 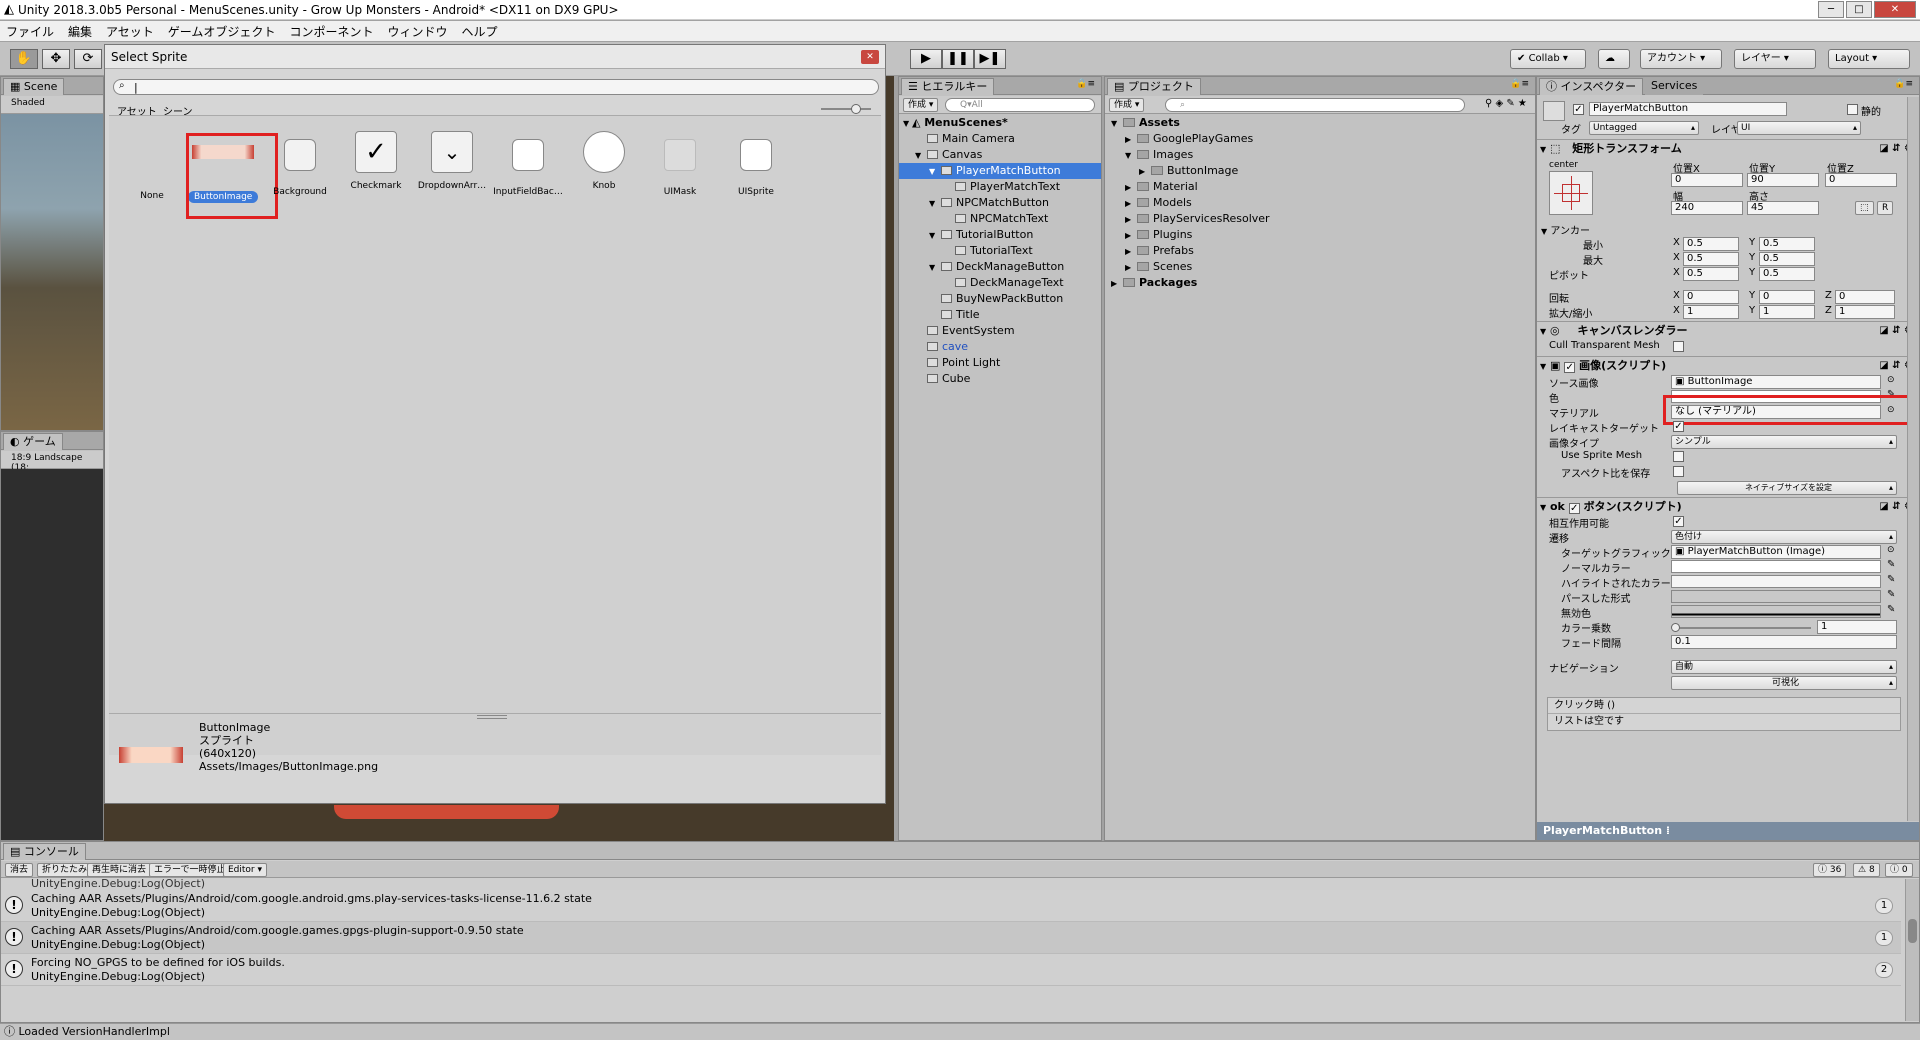 I want to click on height-field: 45, so click(x=1783, y=208).